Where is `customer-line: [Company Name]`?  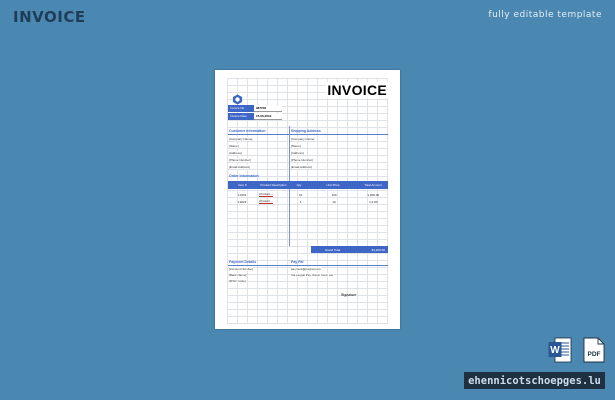 customer-line: [Company Name] is located at coordinates (241, 139).